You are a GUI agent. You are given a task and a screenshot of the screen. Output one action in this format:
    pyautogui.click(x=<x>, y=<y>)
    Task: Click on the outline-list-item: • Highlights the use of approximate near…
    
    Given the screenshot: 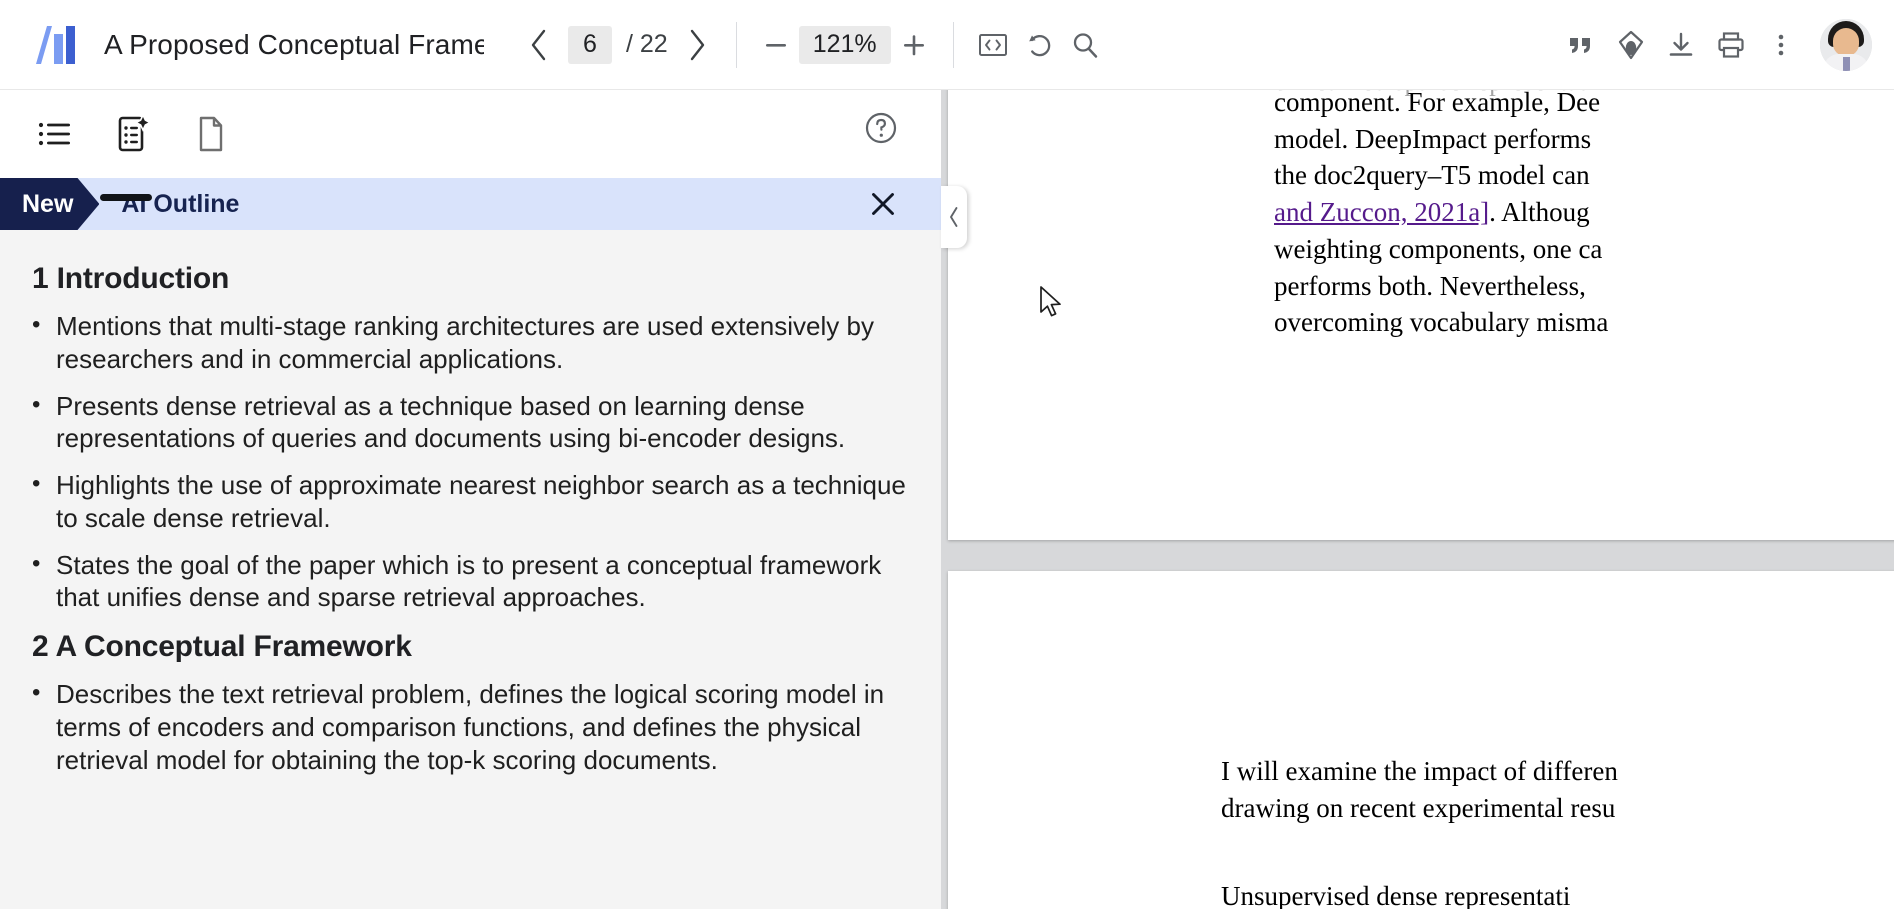 What is the action you would take?
    pyautogui.click(x=469, y=502)
    